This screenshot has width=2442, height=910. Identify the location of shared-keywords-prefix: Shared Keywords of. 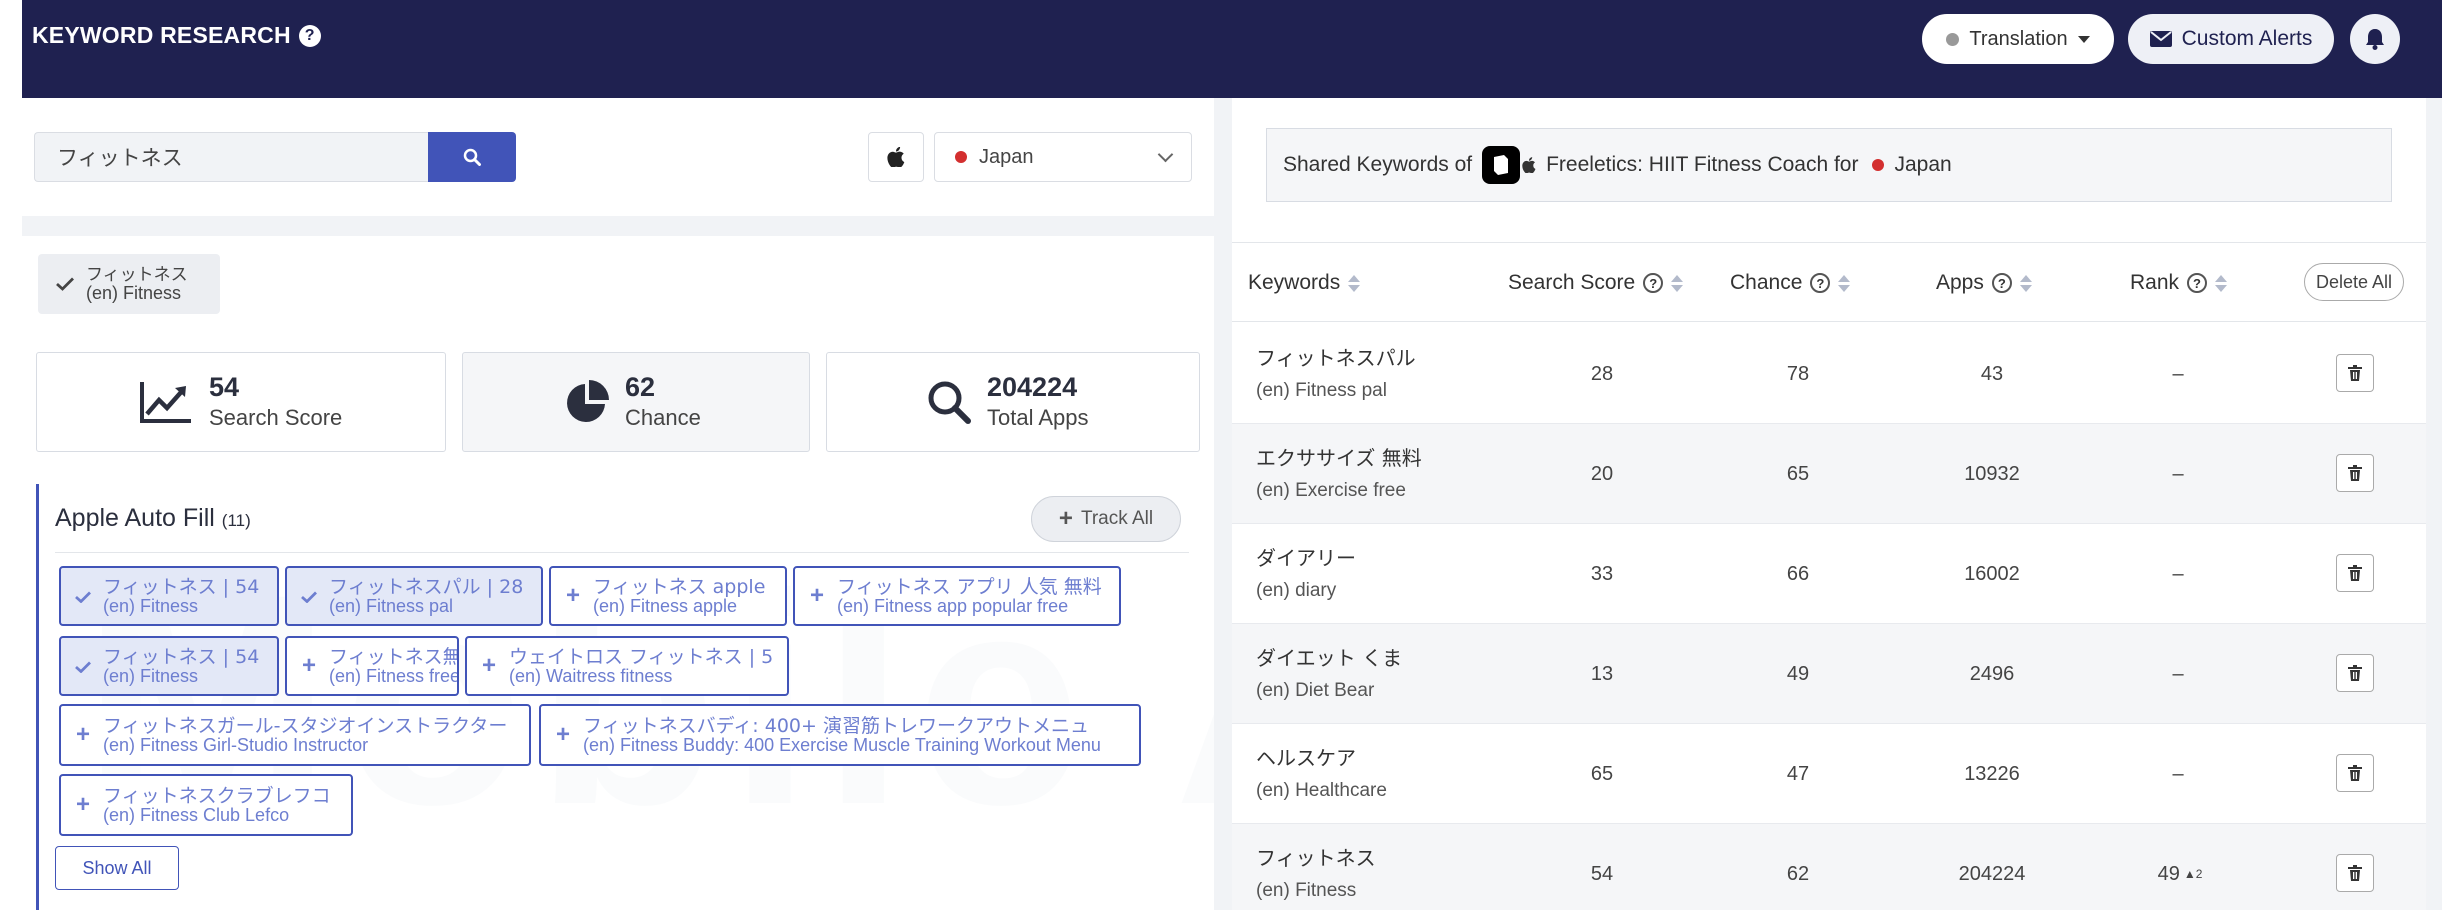
(1378, 164).